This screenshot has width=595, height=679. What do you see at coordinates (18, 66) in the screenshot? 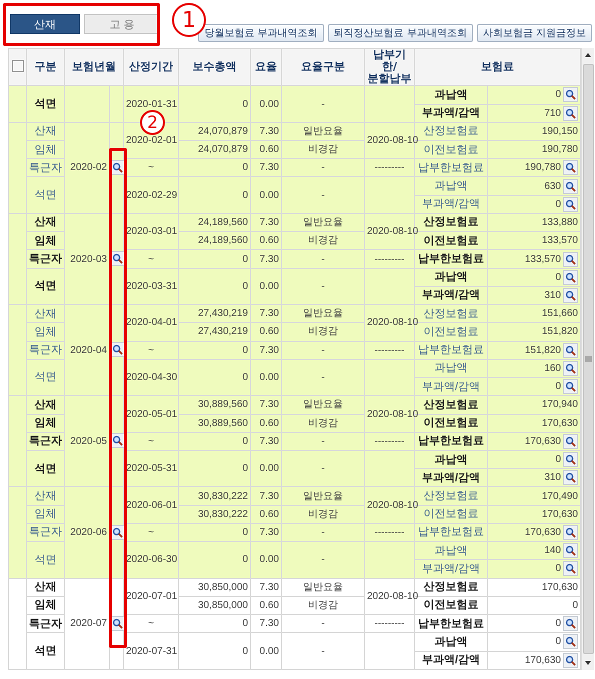
I see `checkbox` at bounding box center [18, 66].